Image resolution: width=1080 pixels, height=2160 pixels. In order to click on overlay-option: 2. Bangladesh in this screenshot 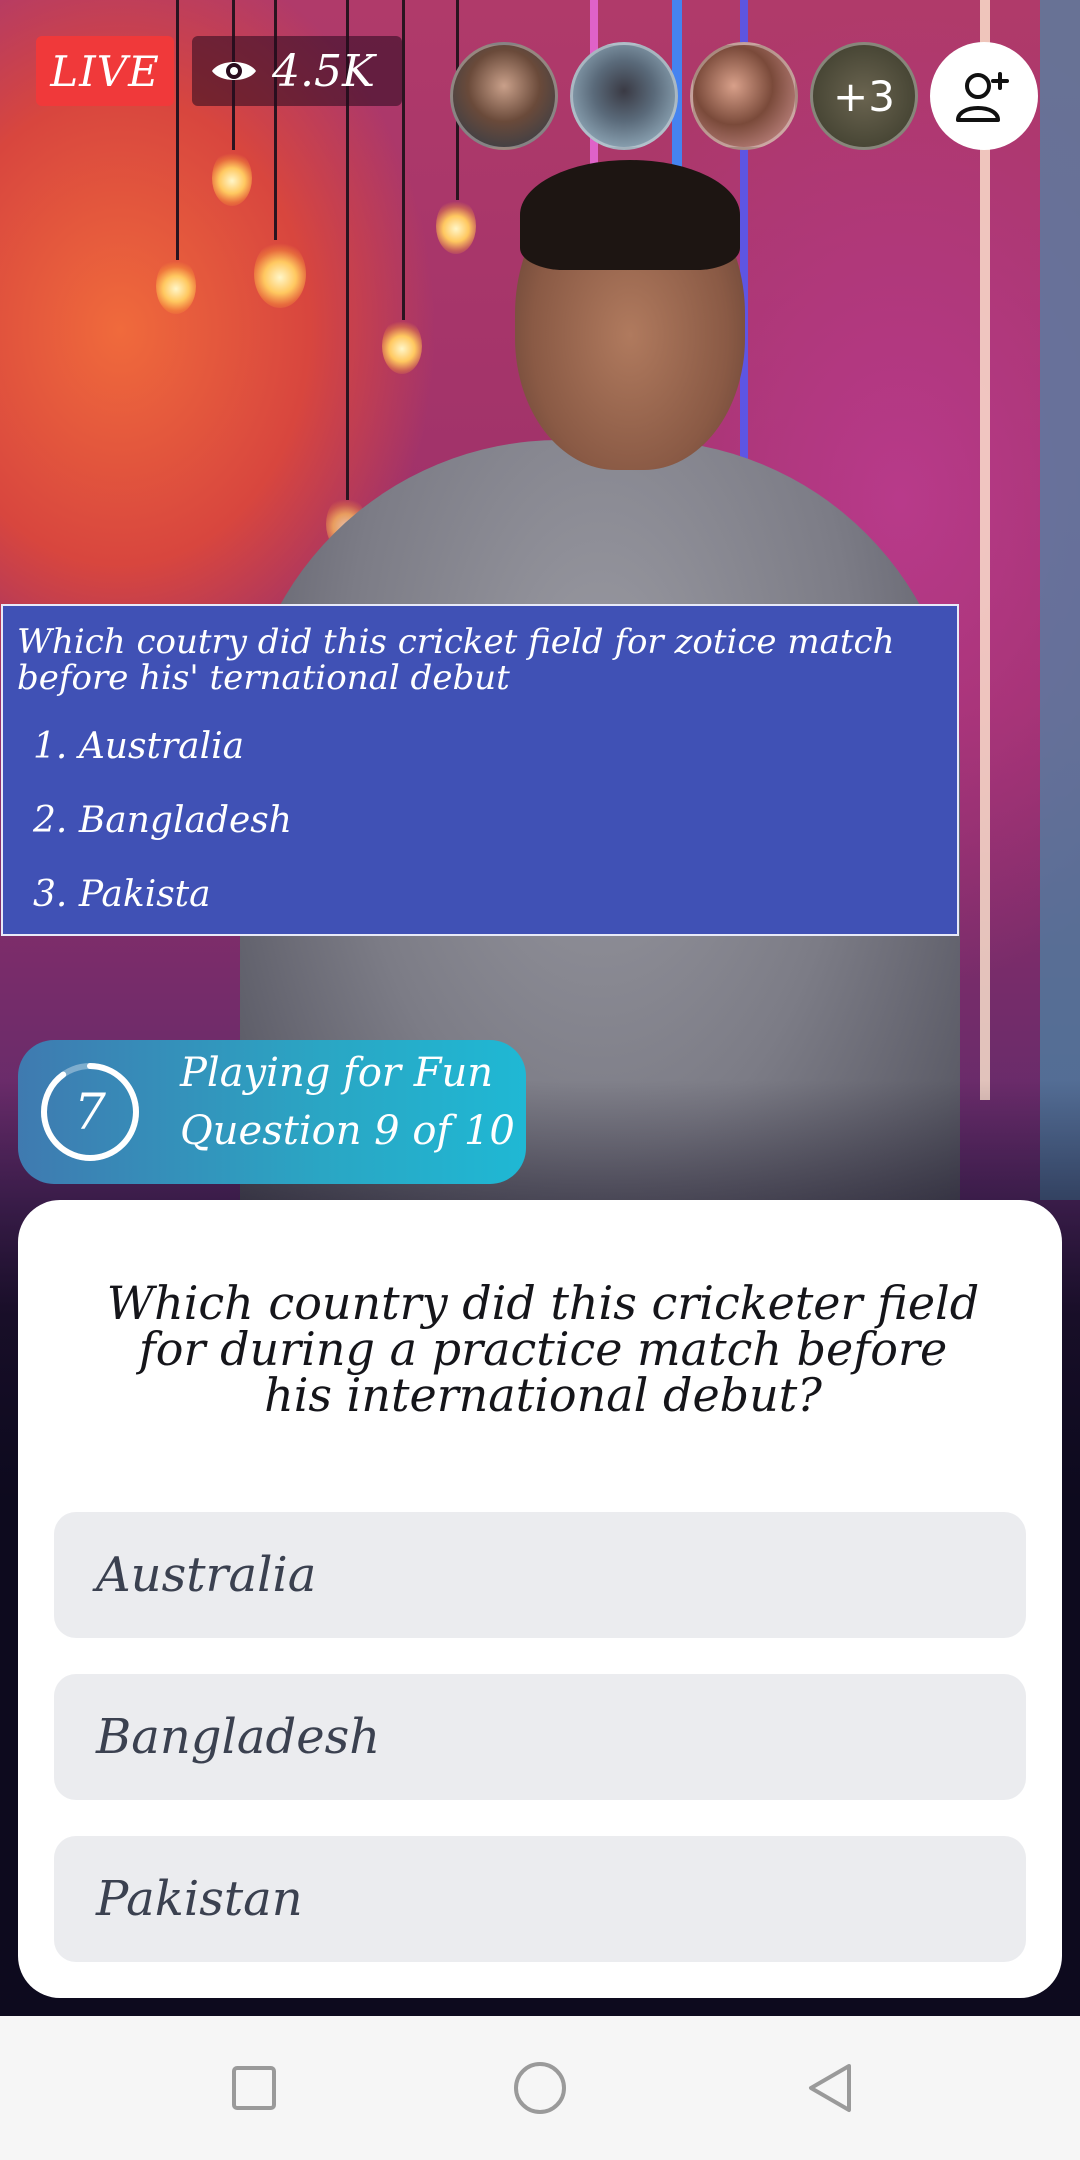, I will do `click(162, 820)`.